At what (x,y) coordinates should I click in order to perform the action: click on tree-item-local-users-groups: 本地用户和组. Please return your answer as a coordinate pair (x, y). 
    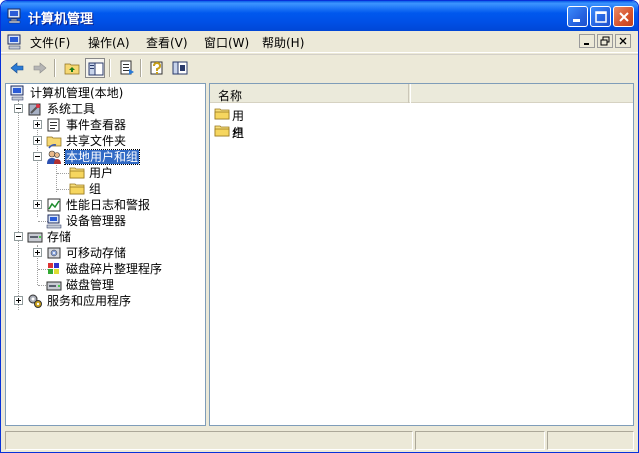
    Looking at the image, I should click on (113, 157).